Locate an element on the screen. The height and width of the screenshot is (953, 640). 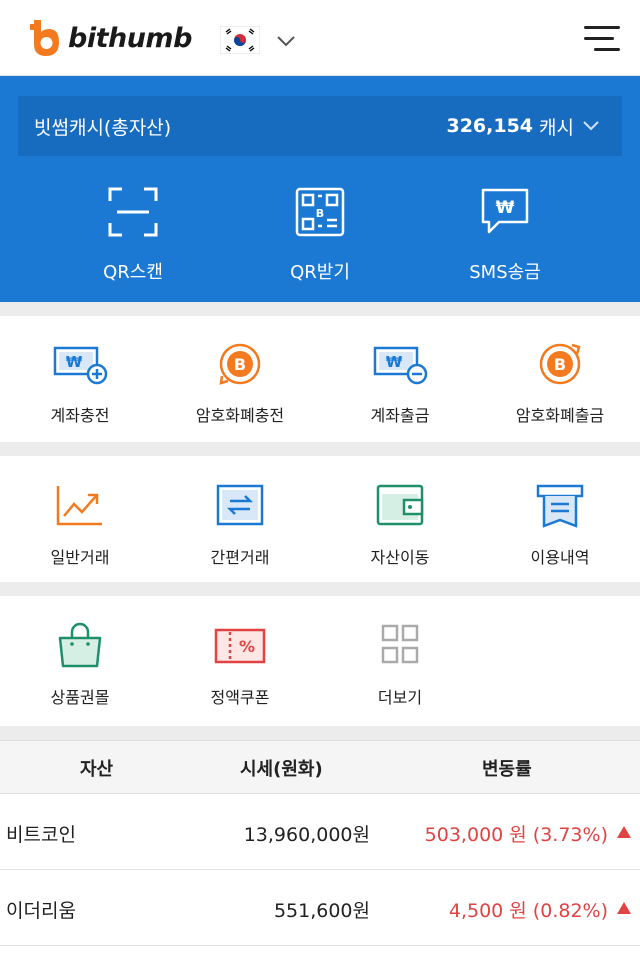
crypto-withdraw-label: 암호화폐출금 is located at coordinates (560, 415).